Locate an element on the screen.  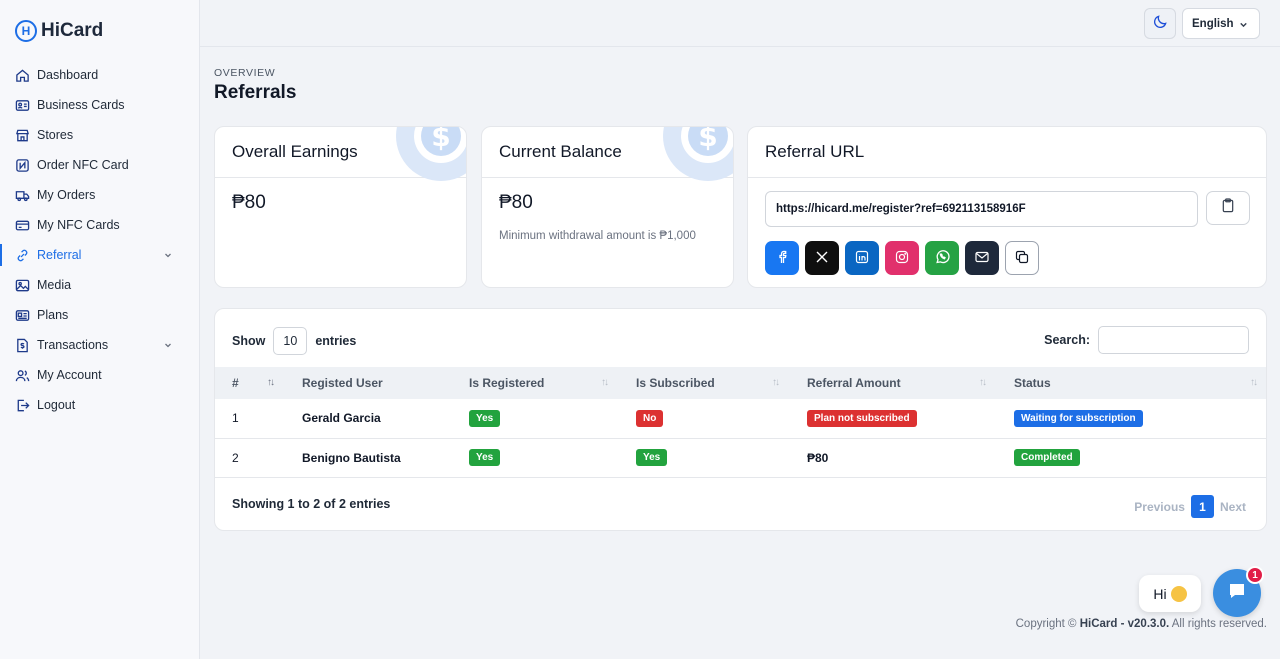
next-page-button: Next is located at coordinates (1233, 507).